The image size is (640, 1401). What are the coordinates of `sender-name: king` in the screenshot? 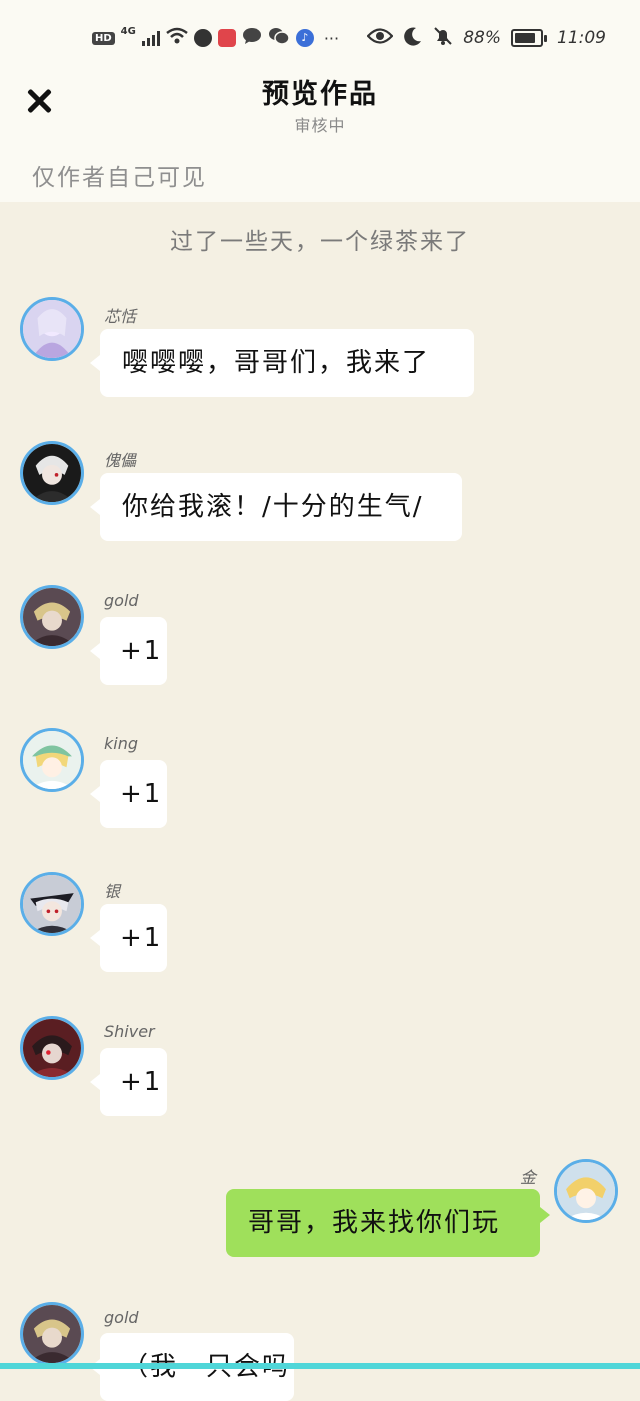 It's located at (121, 743).